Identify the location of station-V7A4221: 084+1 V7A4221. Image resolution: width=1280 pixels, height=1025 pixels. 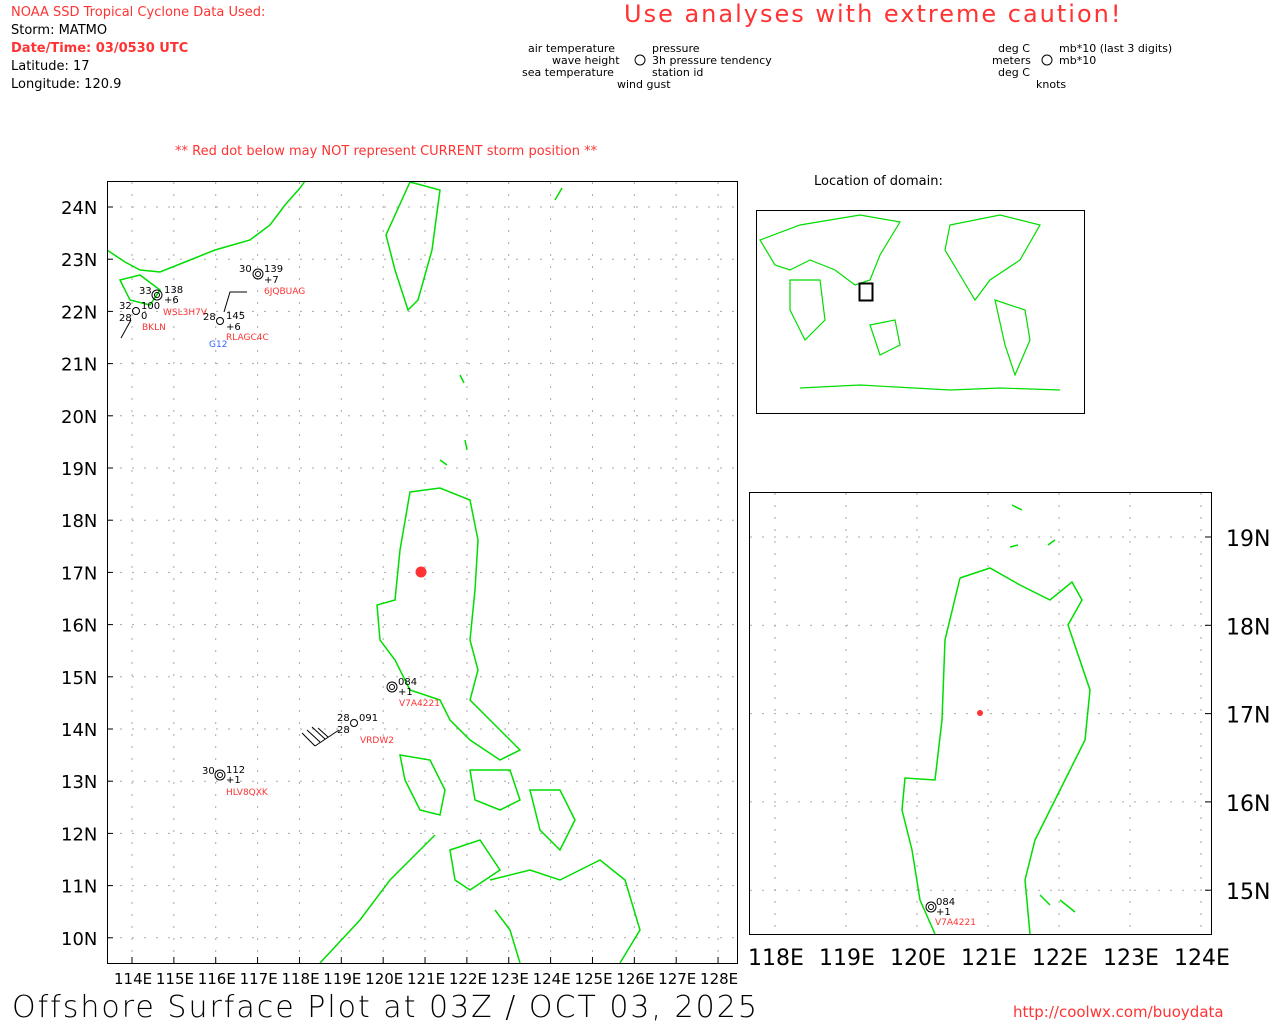
(413, 693).